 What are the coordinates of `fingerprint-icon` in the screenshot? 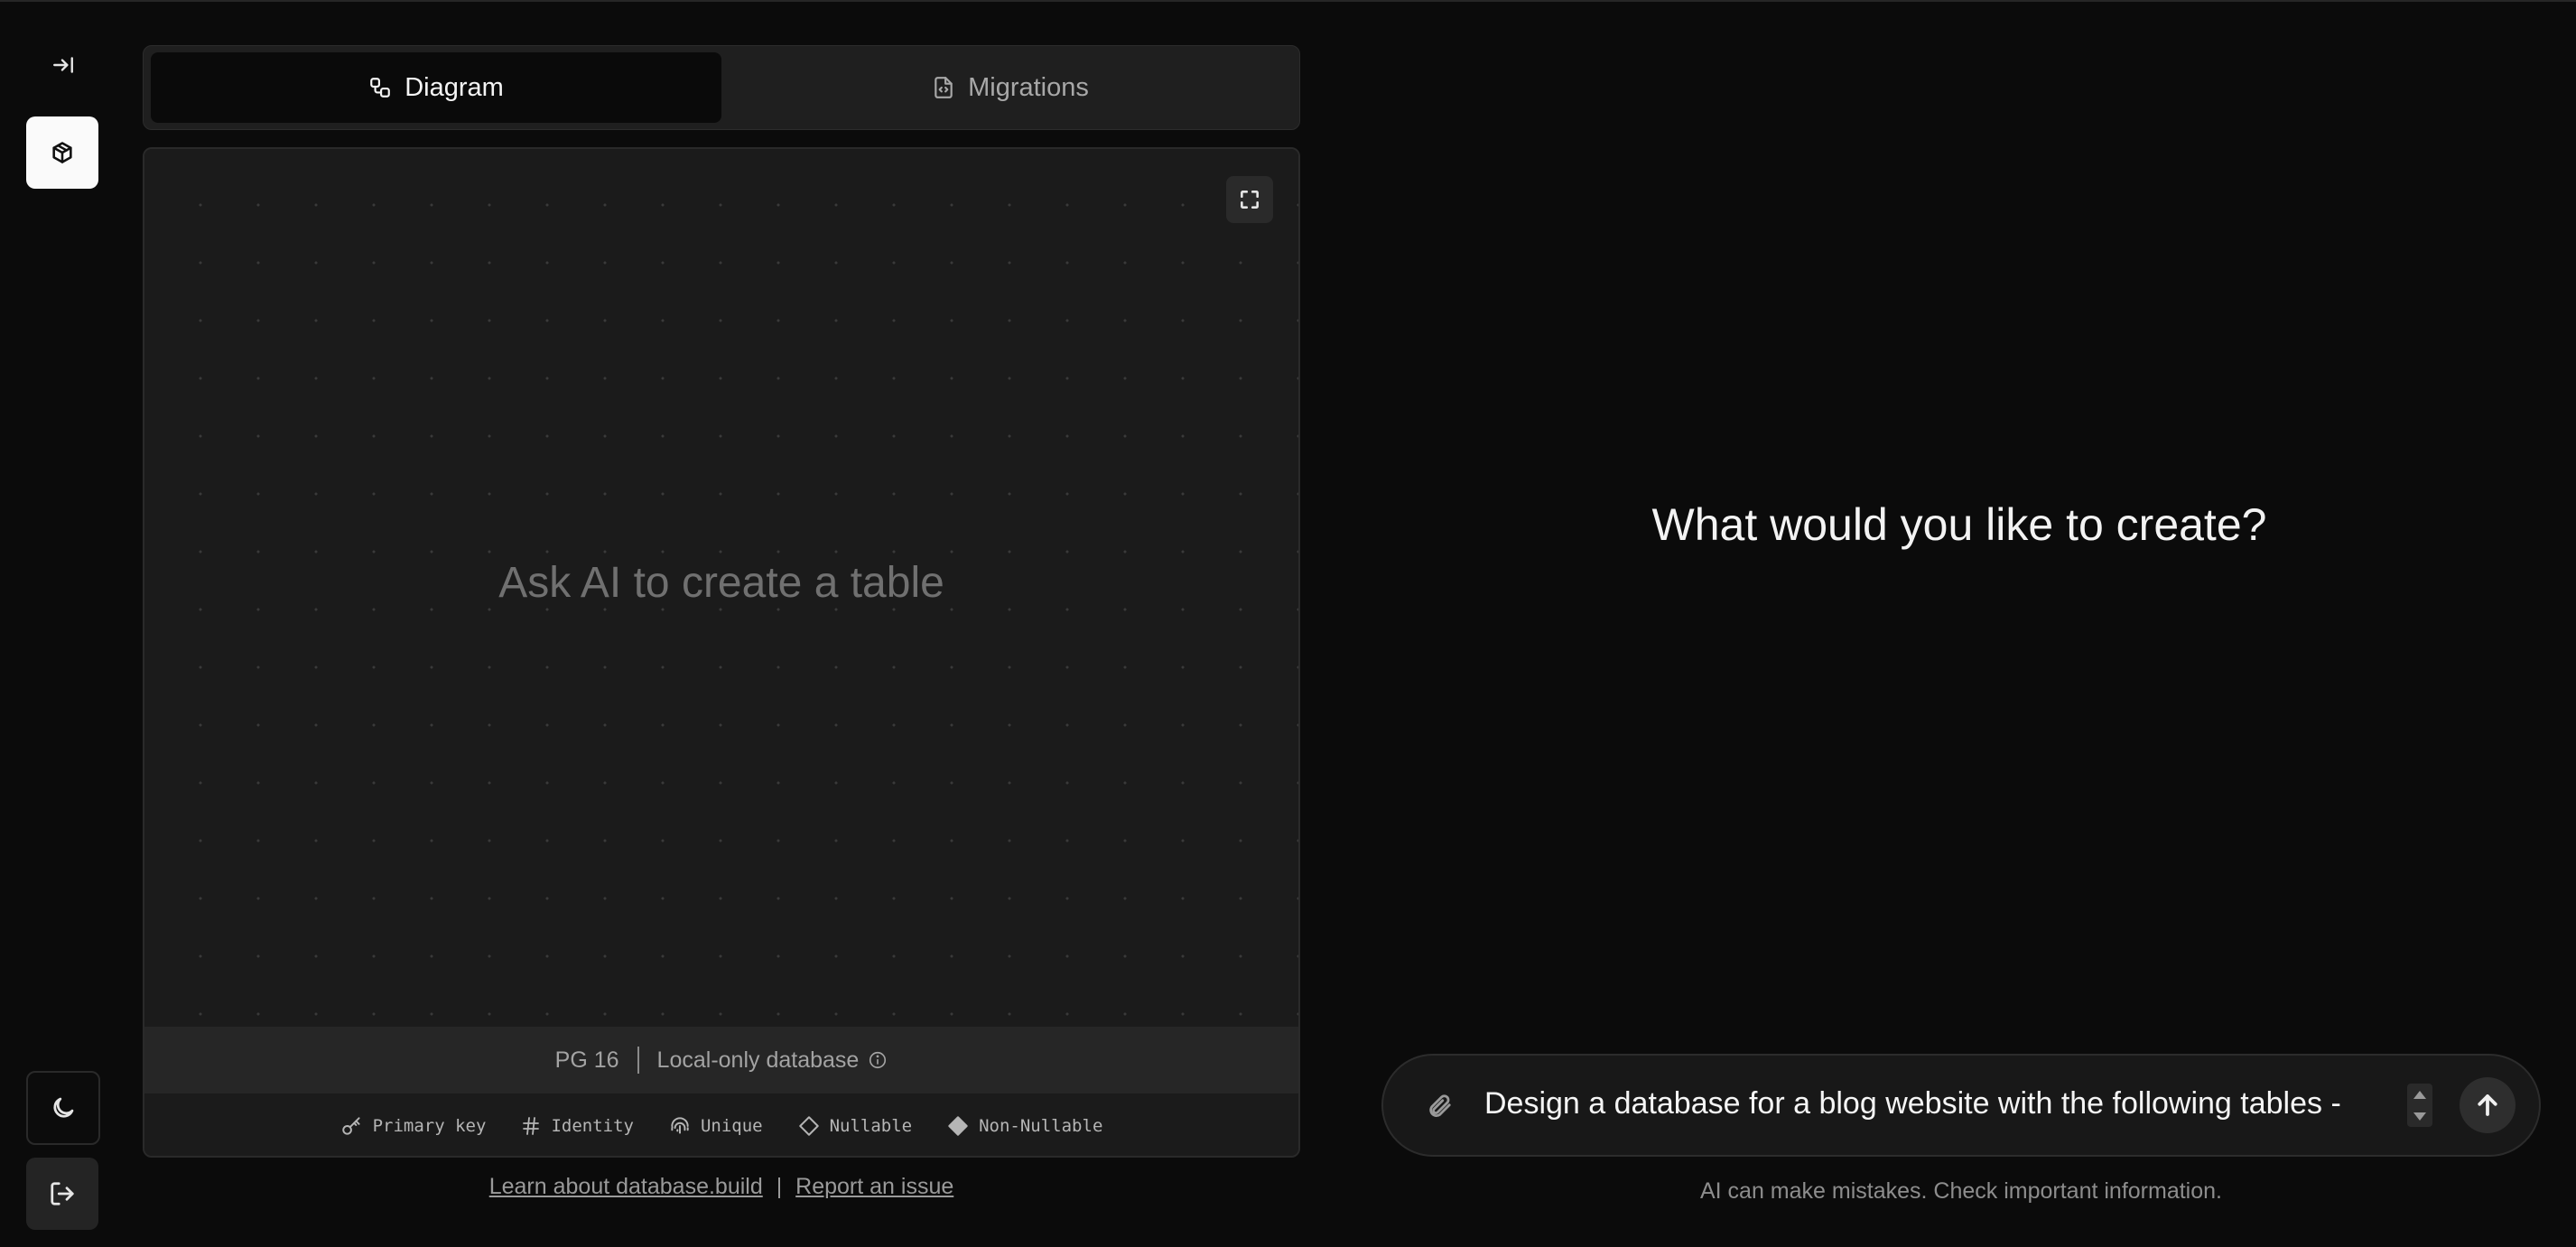 It's located at (680, 1125).